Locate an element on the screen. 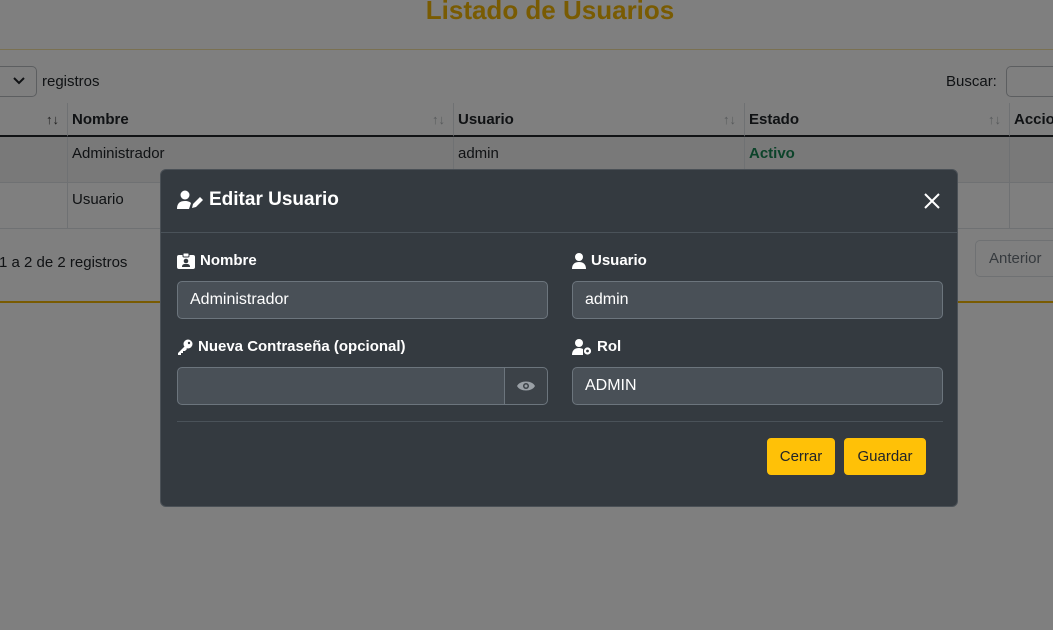  modal-divider is located at coordinates (560, 421).